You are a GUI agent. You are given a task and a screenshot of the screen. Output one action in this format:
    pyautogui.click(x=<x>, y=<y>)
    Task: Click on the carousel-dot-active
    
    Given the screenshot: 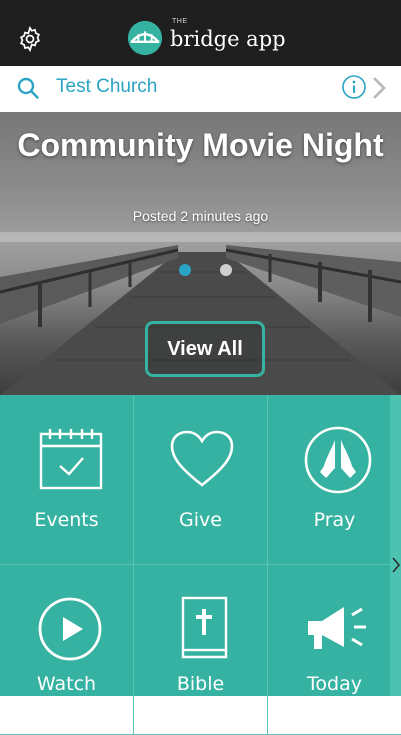 What is the action you would take?
    pyautogui.click(x=185, y=270)
    